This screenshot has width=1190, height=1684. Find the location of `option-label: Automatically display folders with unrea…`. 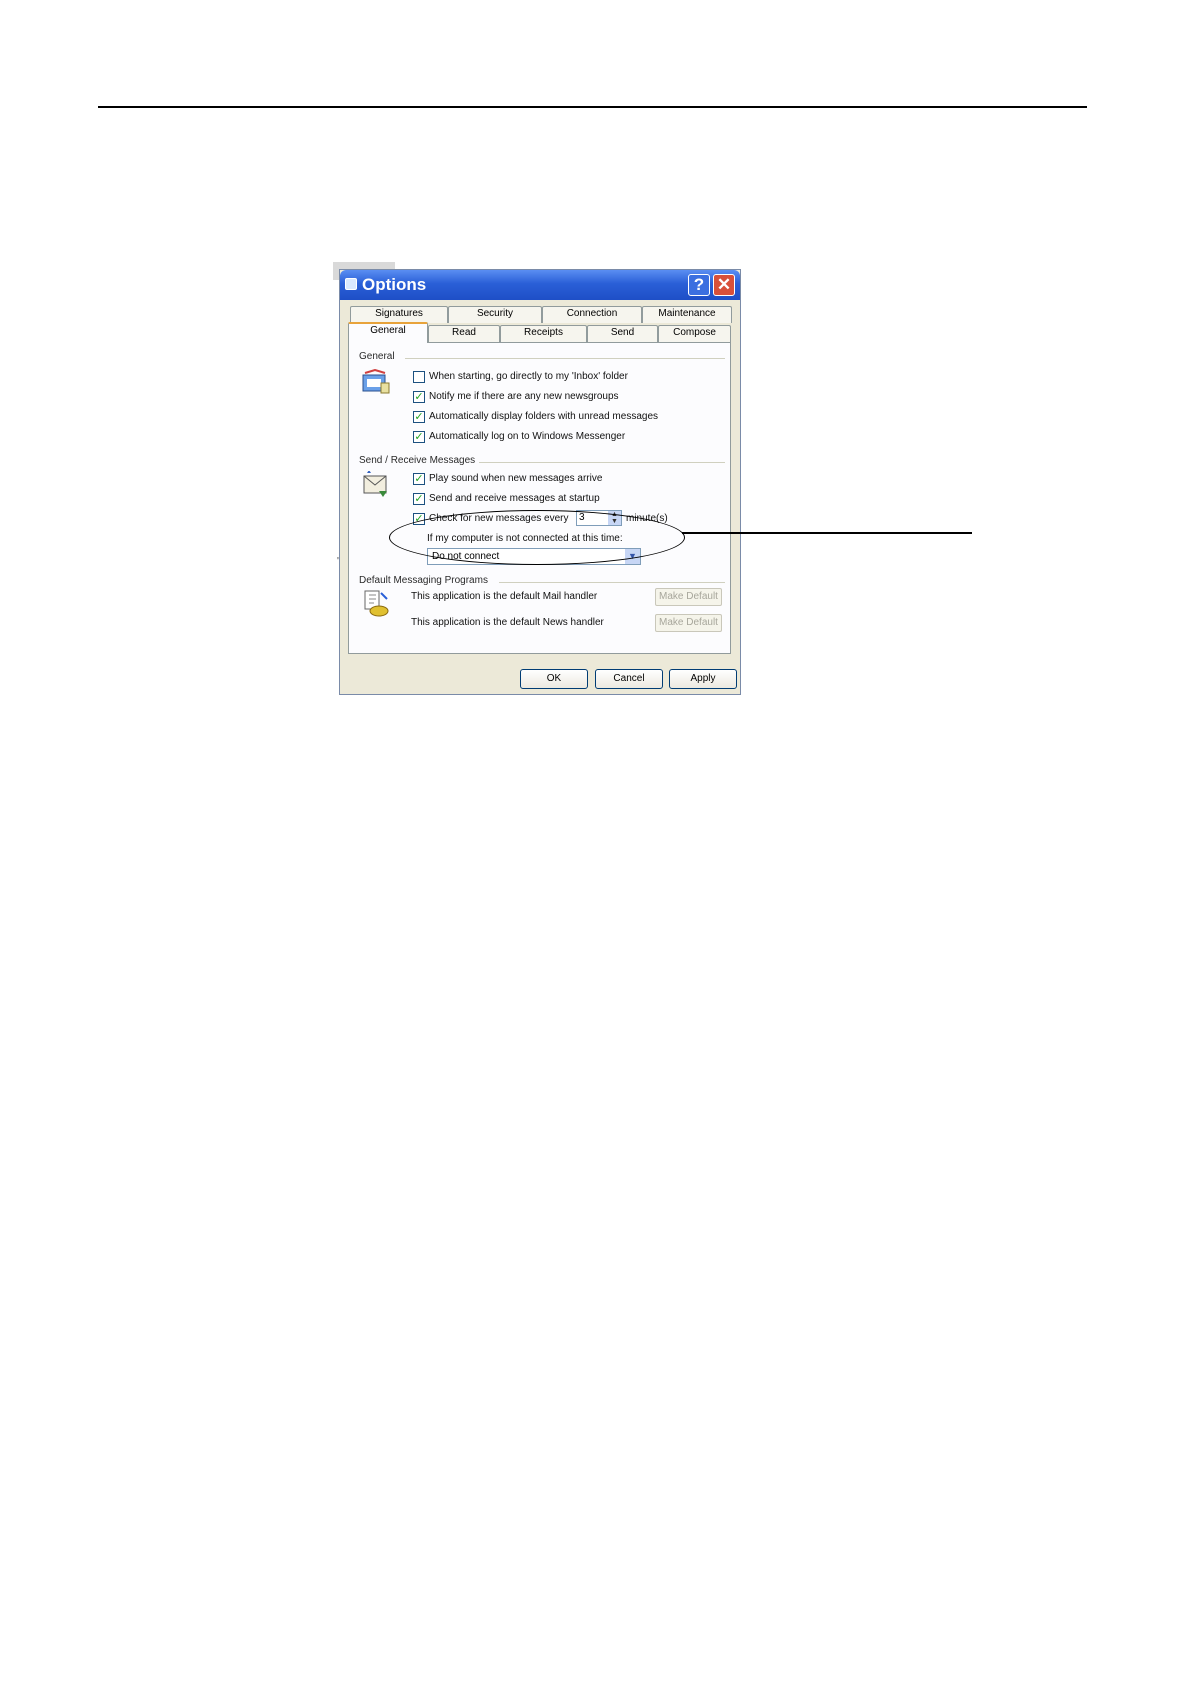

option-label: Automatically display folders with unrea… is located at coordinates (543, 416).